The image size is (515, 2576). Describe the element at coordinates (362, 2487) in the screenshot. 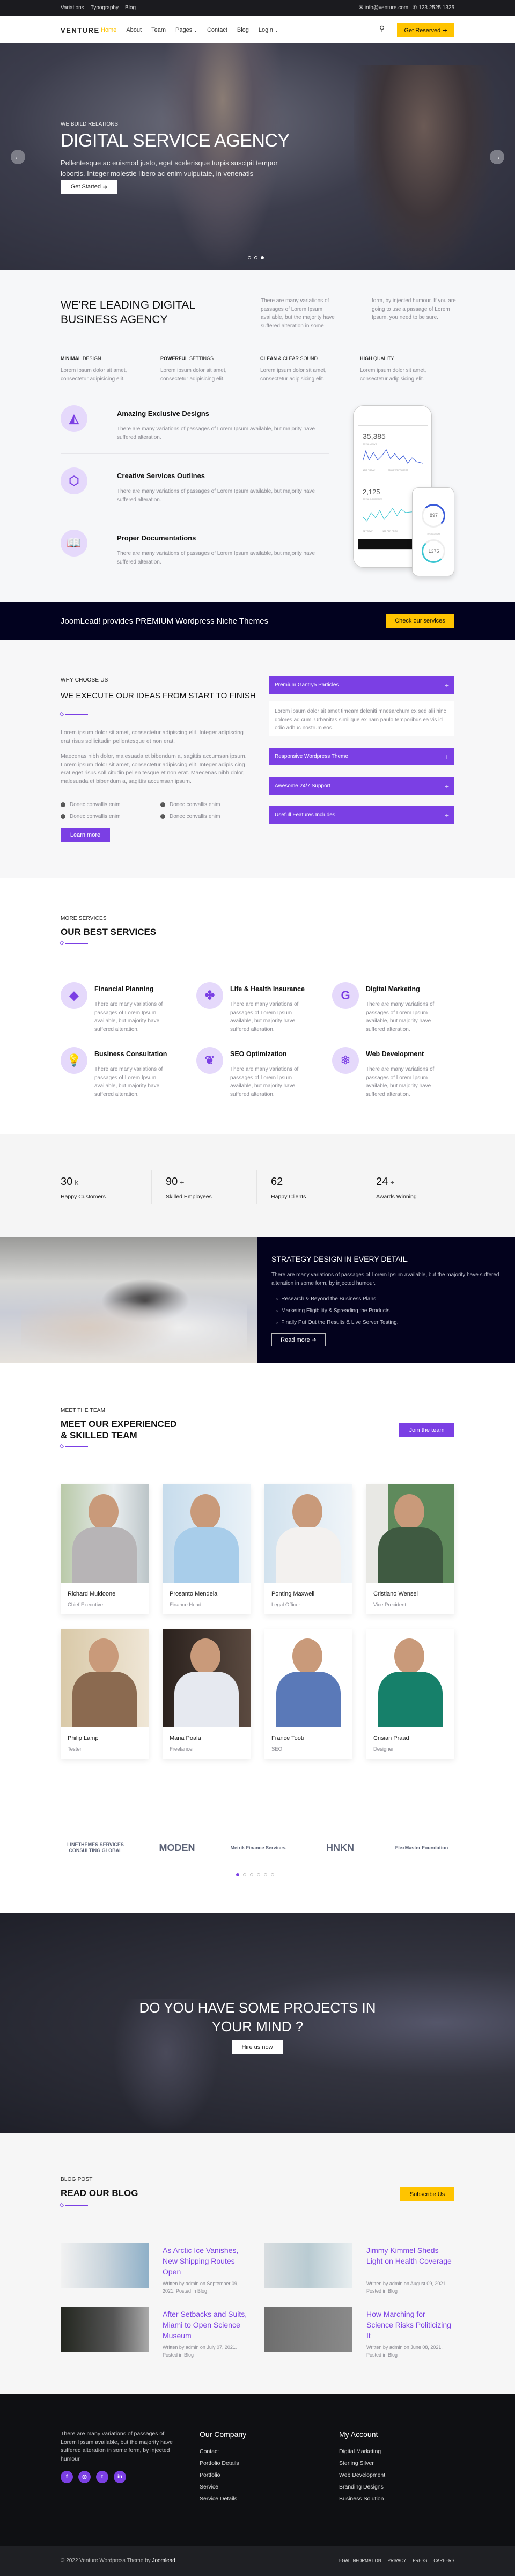

I see `footer-link: Branding Designs` at that location.